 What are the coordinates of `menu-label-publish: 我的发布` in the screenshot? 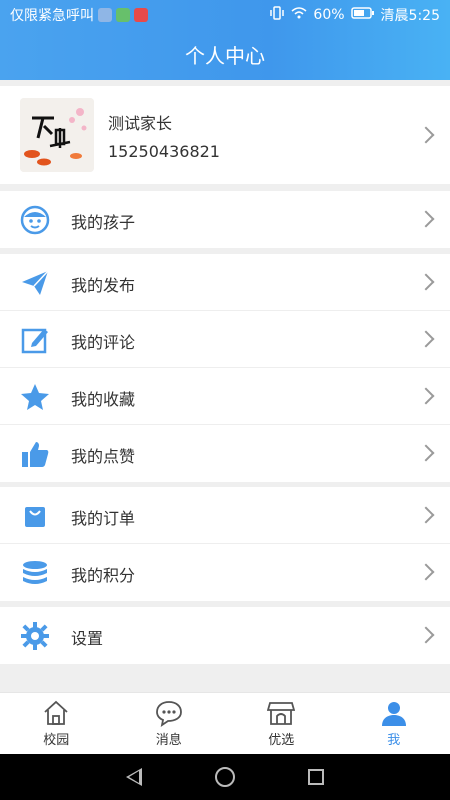 It's located at (103, 285).